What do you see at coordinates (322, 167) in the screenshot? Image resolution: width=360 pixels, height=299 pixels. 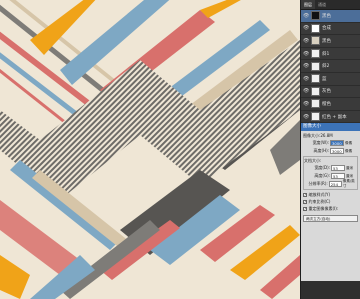 I see `doc-width-label: 宽度(D):` at bounding box center [322, 167].